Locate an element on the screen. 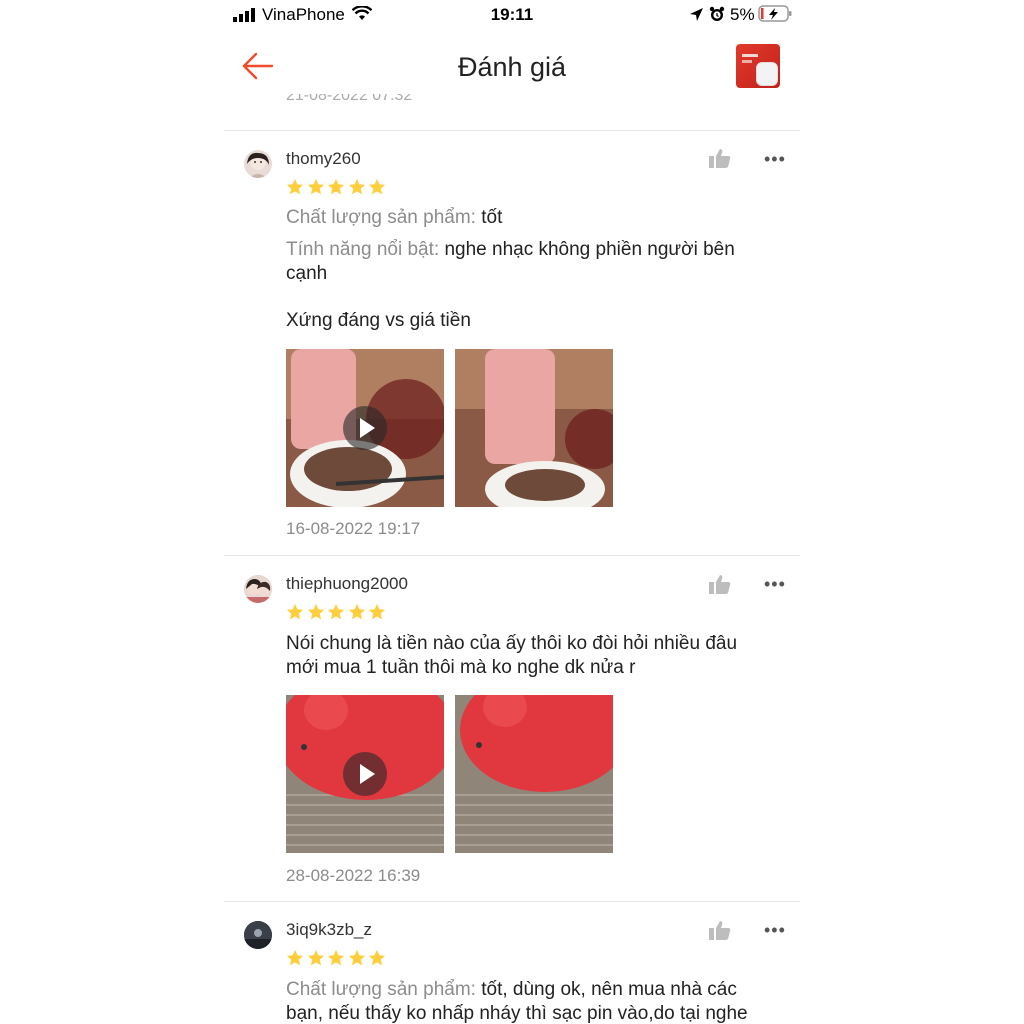 The height and width of the screenshot is (1024, 1024). battery-charging-icon is located at coordinates (775, 13).